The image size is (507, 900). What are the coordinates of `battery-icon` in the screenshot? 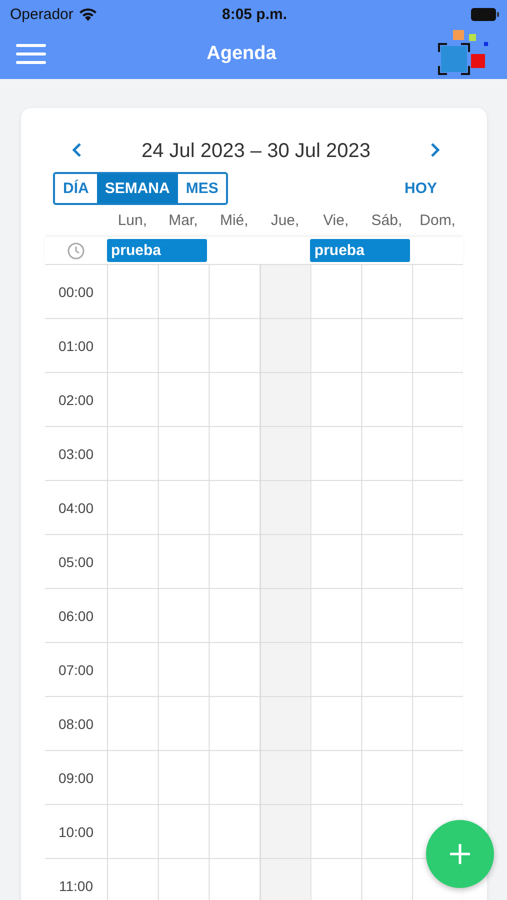 It's located at (485, 14).